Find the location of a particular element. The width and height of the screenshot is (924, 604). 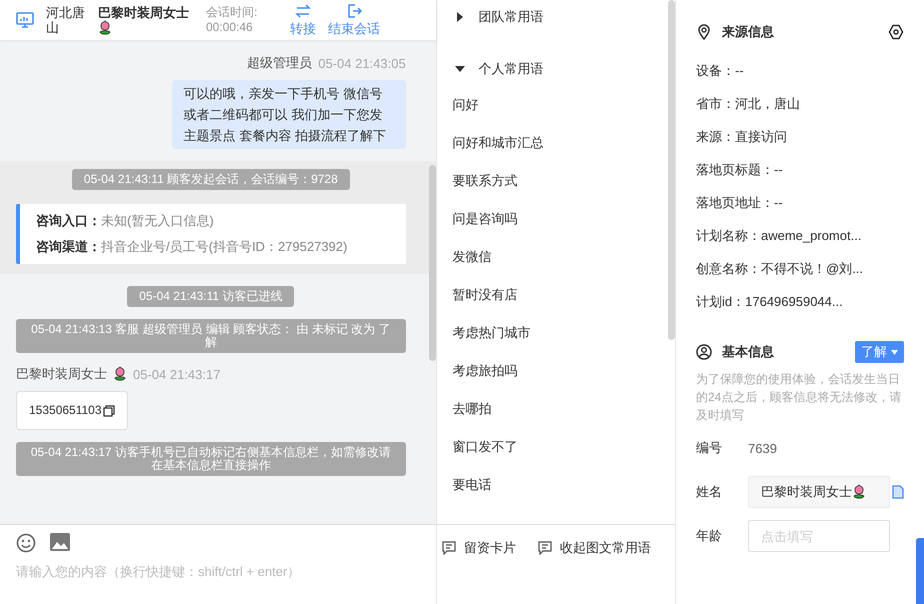

info-label: 咨询入口： is located at coordinates (68, 220).